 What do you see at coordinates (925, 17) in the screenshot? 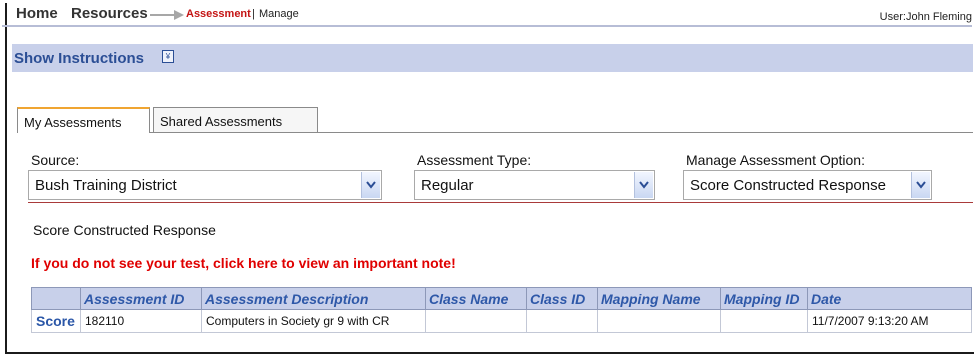
I see `current-user-label: User:John Fleming` at bounding box center [925, 17].